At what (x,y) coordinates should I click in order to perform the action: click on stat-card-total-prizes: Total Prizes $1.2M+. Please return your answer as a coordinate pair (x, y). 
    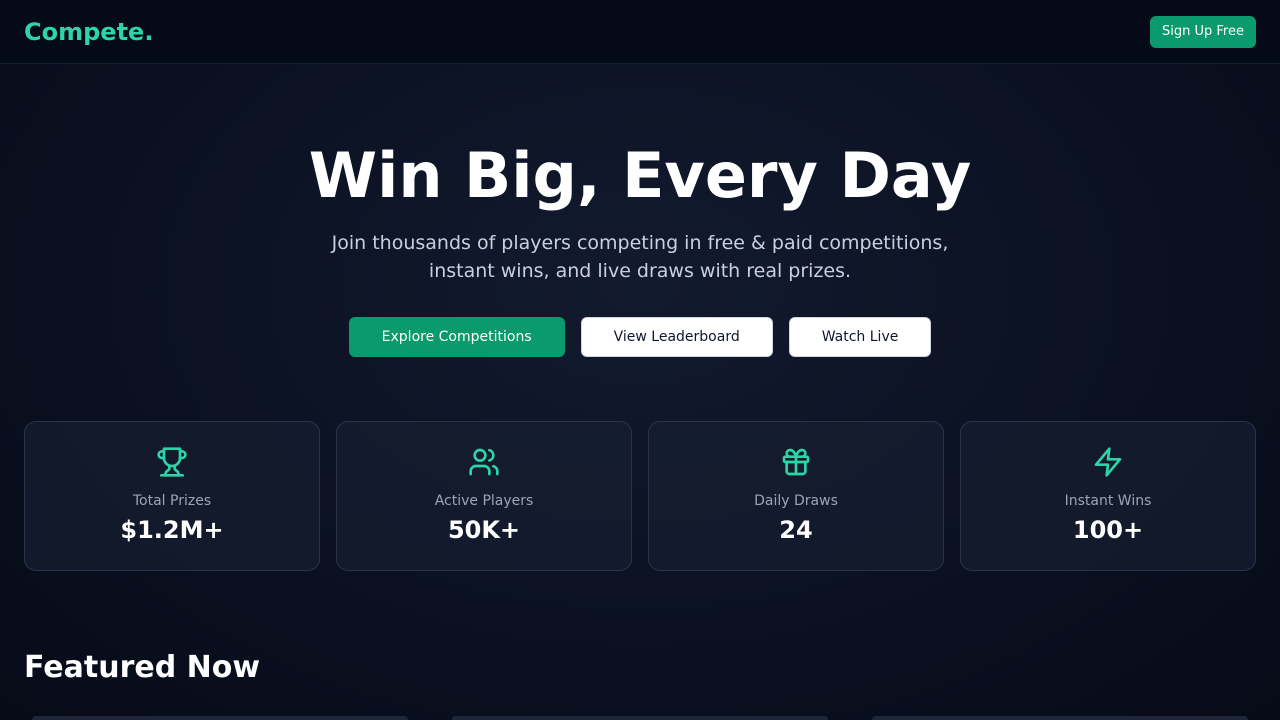
    Looking at the image, I should click on (172, 496).